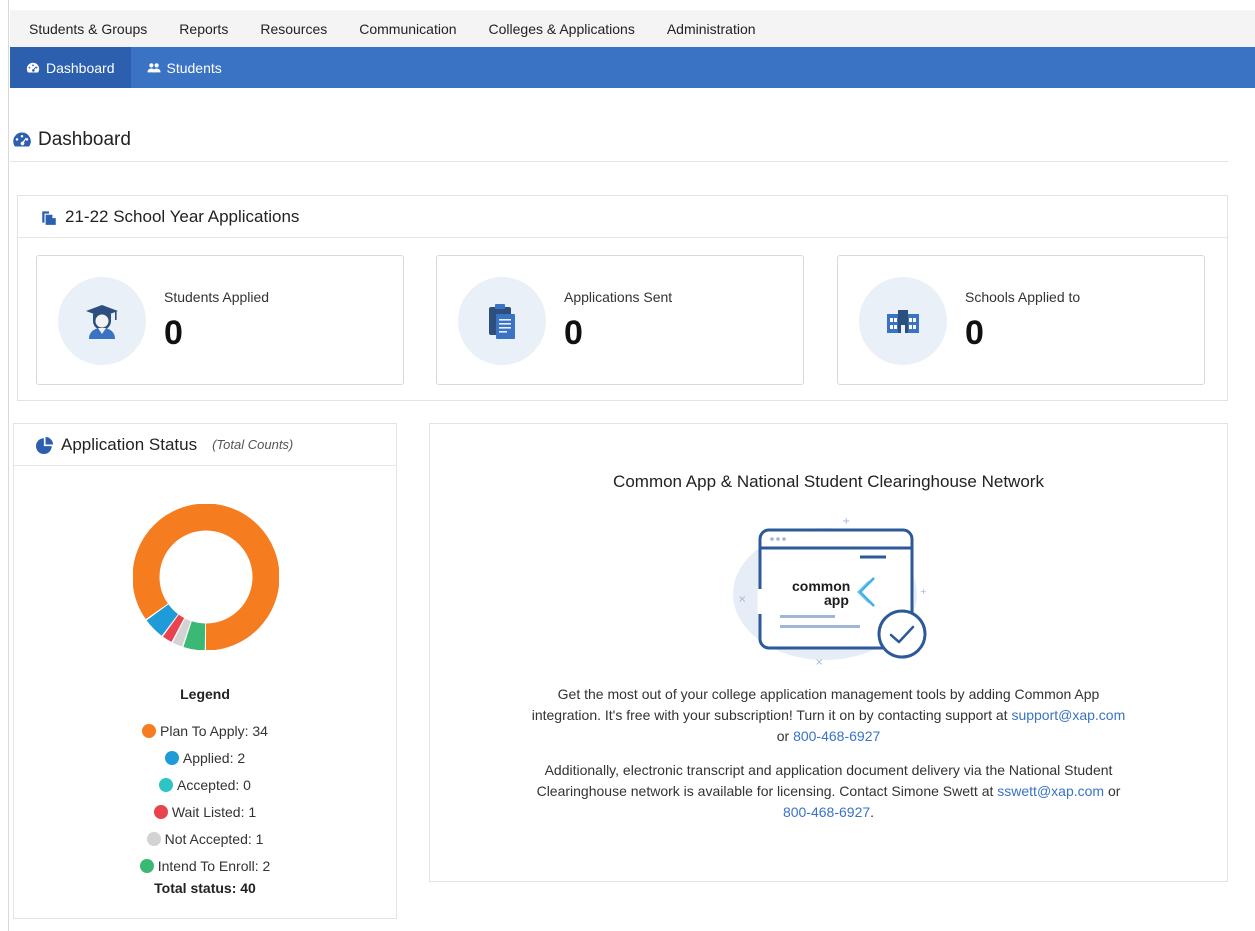 The image size is (1255, 931). What do you see at coordinates (783, 736) in the screenshot?
I see `para1-or: or` at bounding box center [783, 736].